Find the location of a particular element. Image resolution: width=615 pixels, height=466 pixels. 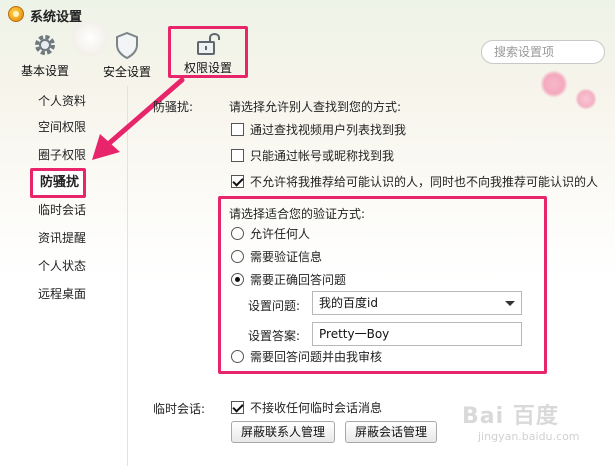

toolbar-permission-label: 权限设置 is located at coordinates (207, 68).